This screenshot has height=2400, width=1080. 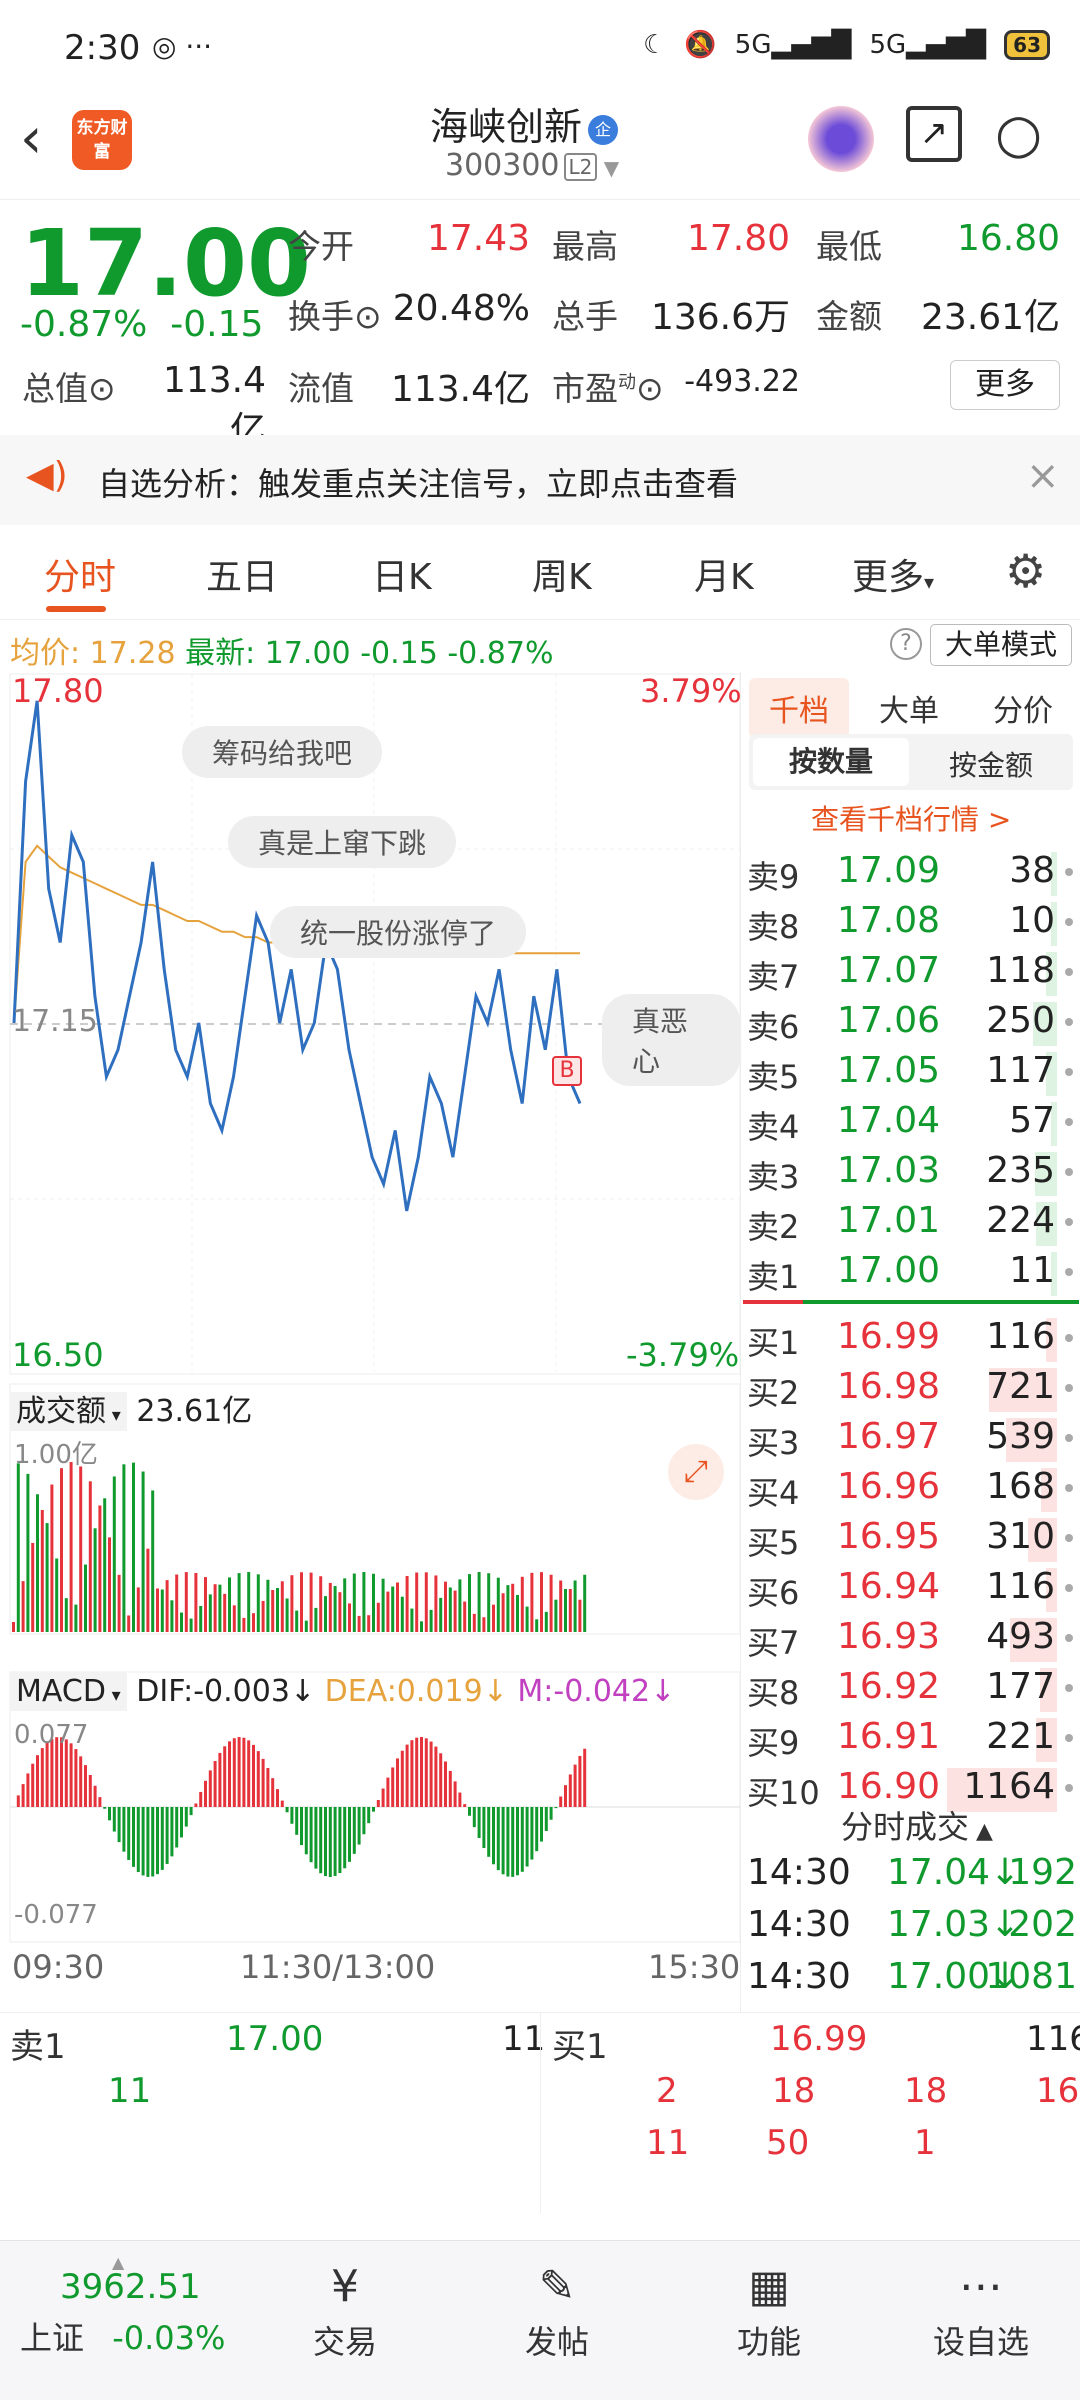 I want to click on ask-row: 卖2 17.01 224, so click(x=910, y=1223).